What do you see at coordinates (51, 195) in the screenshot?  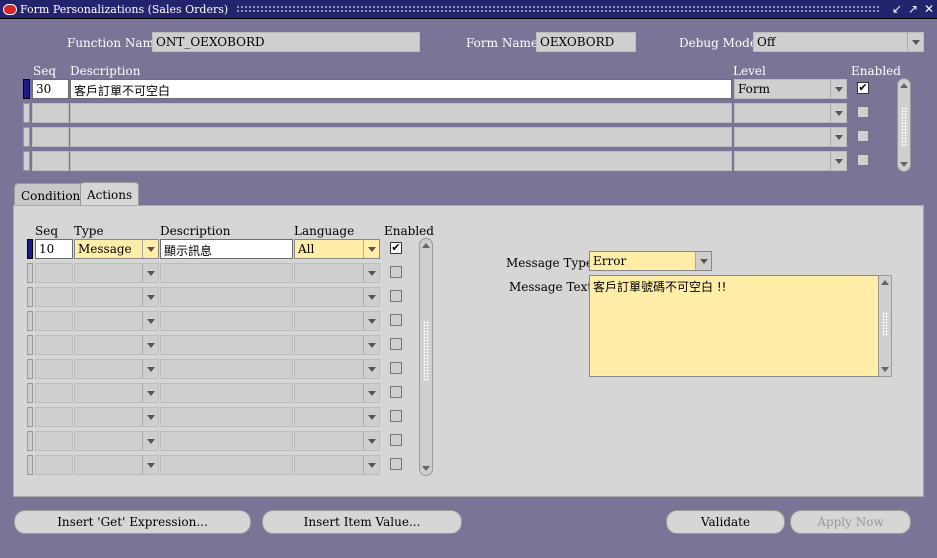 I see `tab-condition: Condition` at bounding box center [51, 195].